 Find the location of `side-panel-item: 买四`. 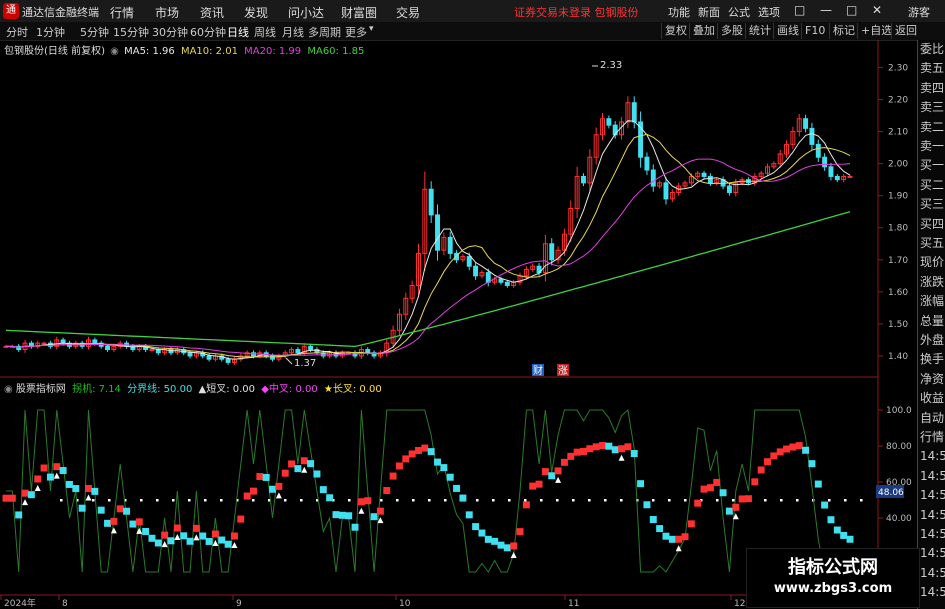

side-panel-item: 买四 is located at coordinates (932, 224).